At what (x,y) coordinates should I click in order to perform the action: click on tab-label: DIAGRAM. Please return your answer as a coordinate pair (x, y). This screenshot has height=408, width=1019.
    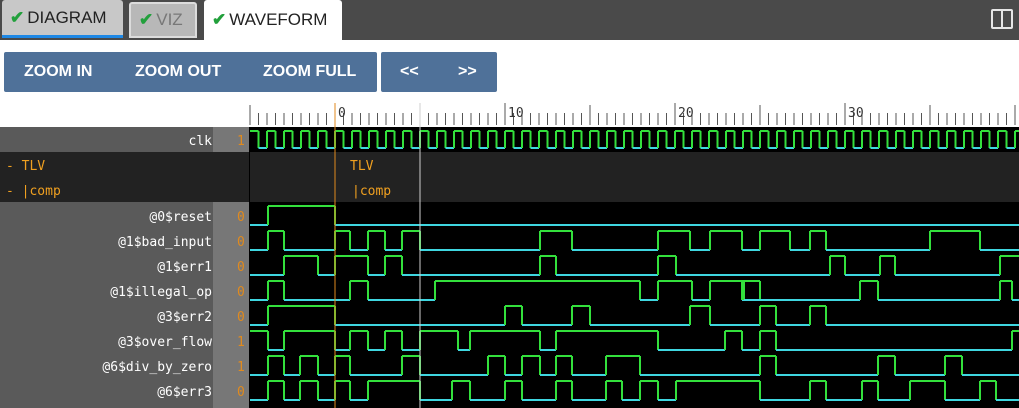
    Looking at the image, I should click on (67, 17).